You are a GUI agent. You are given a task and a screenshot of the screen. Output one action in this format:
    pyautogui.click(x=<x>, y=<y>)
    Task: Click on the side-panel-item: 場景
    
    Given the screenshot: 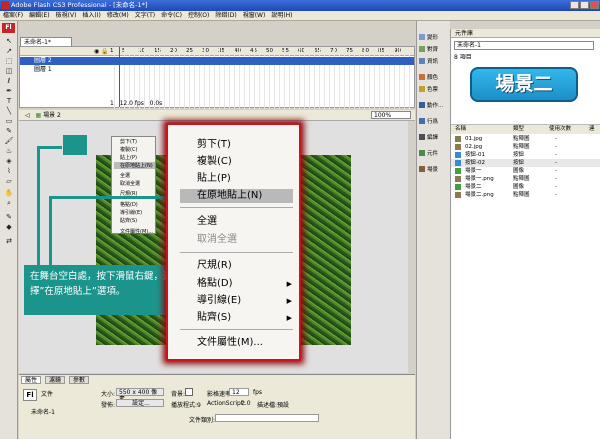 What is the action you would take?
    pyautogui.click(x=434, y=170)
    